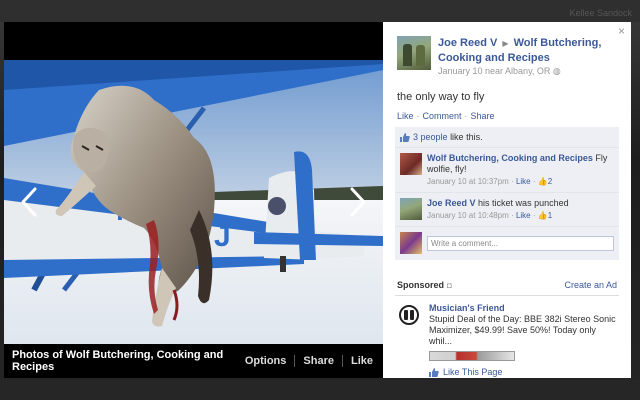 The width and height of the screenshot is (640, 400). Describe the element at coordinates (442, 116) in the screenshot. I see `post-comment-link: Comment` at that location.